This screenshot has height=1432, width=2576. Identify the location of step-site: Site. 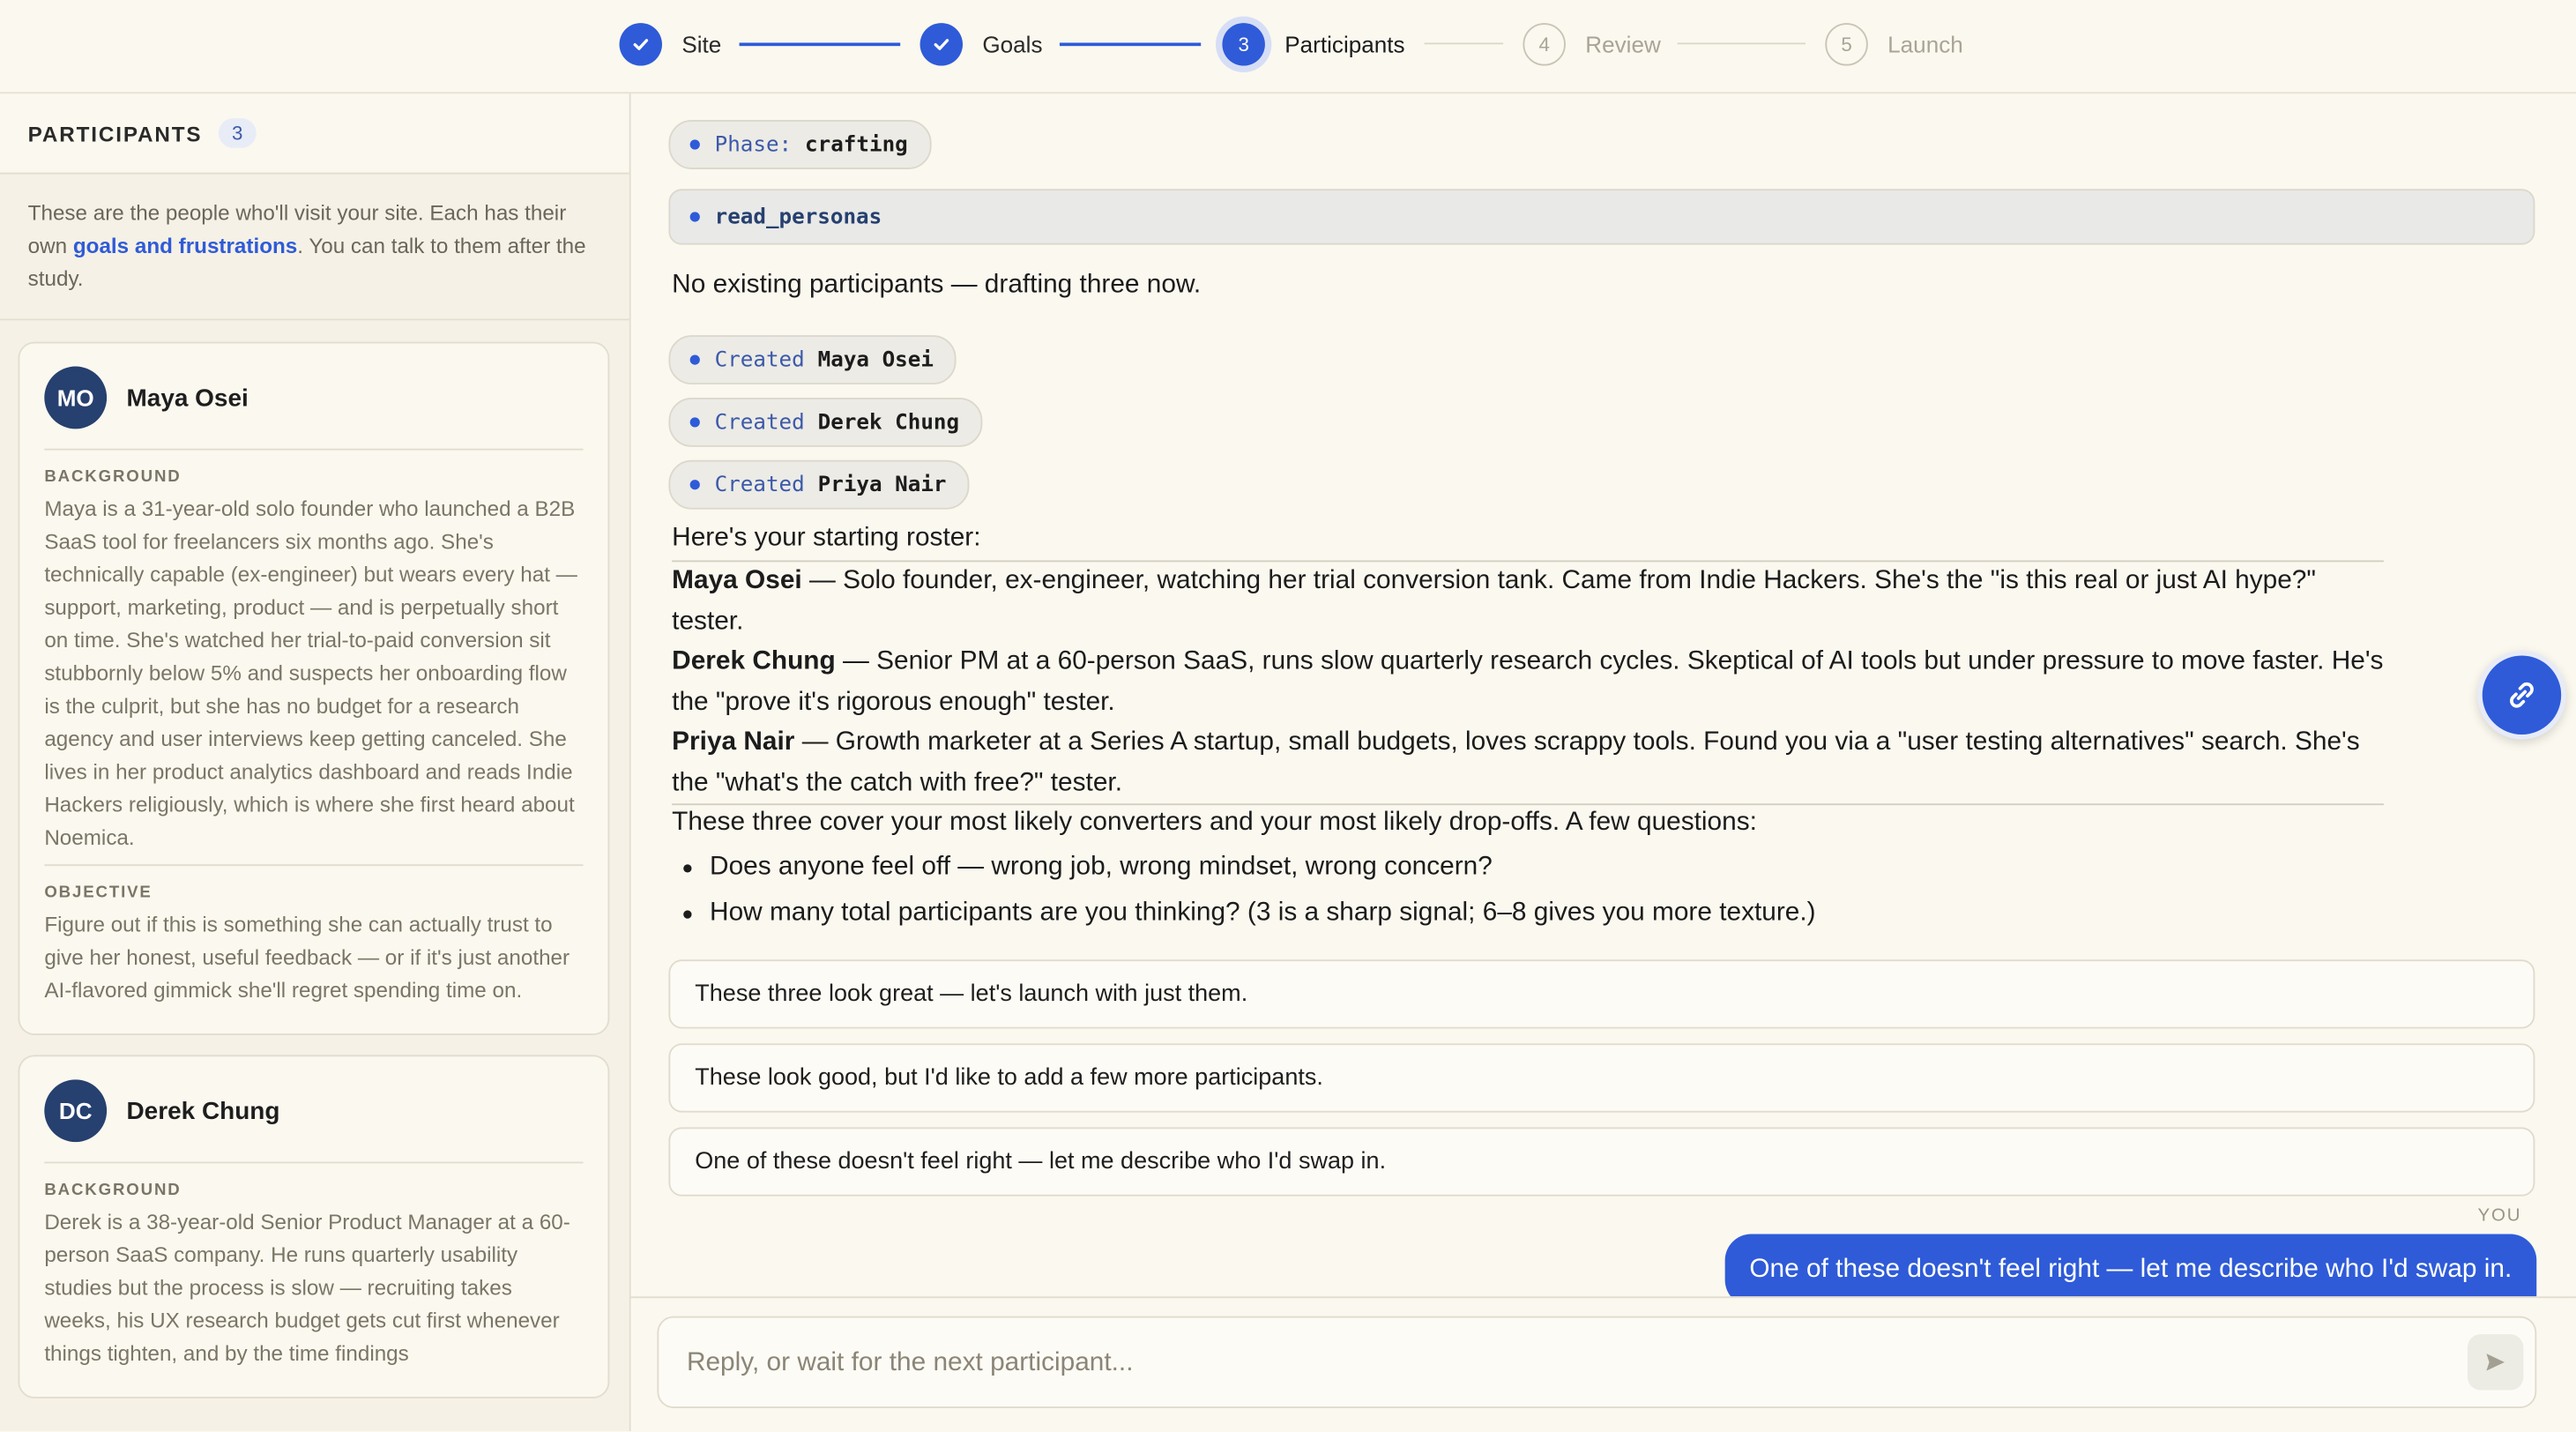
(670, 44).